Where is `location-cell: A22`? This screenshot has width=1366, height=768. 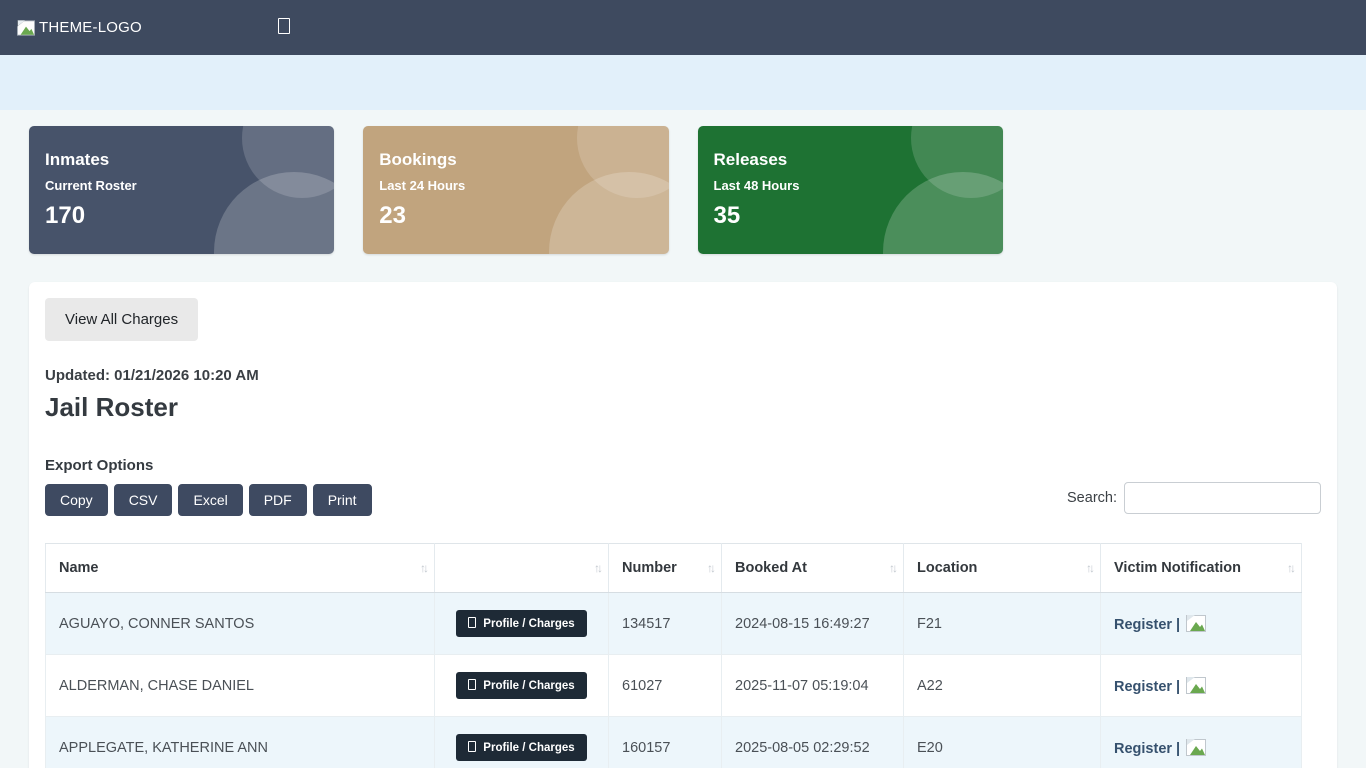 location-cell: A22 is located at coordinates (1002, 685).